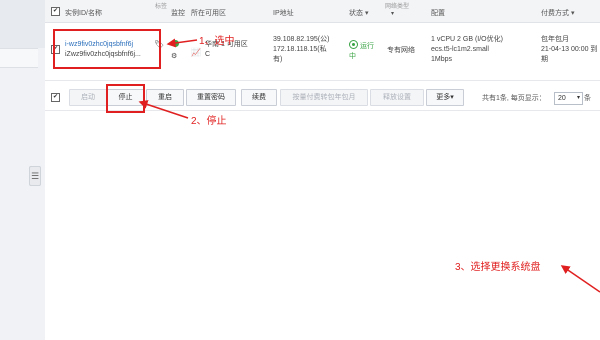 This screenshot has width=600, height=340. What do you see at coordinates (182, 43) in the screenshot?
I see `arrow-step1` at bounding box center [182, 43].